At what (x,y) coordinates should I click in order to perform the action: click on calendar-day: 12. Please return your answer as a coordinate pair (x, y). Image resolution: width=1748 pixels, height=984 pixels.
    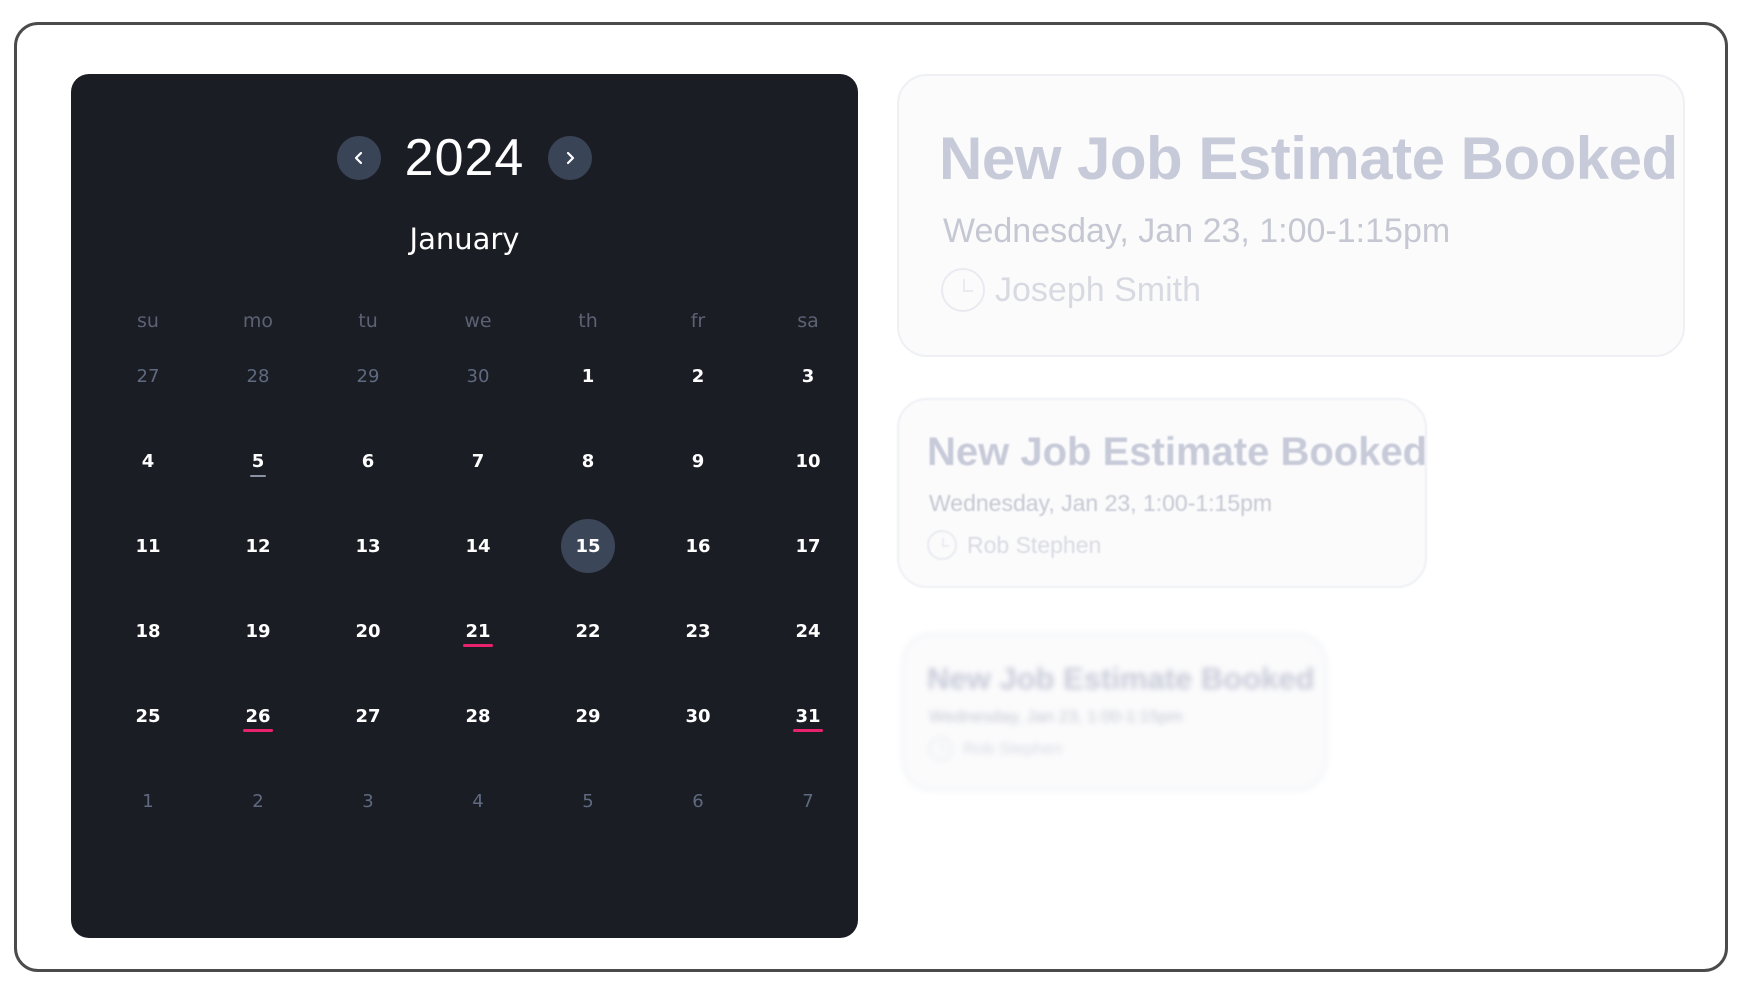
    Looking at the image, I should click on (258, 546).